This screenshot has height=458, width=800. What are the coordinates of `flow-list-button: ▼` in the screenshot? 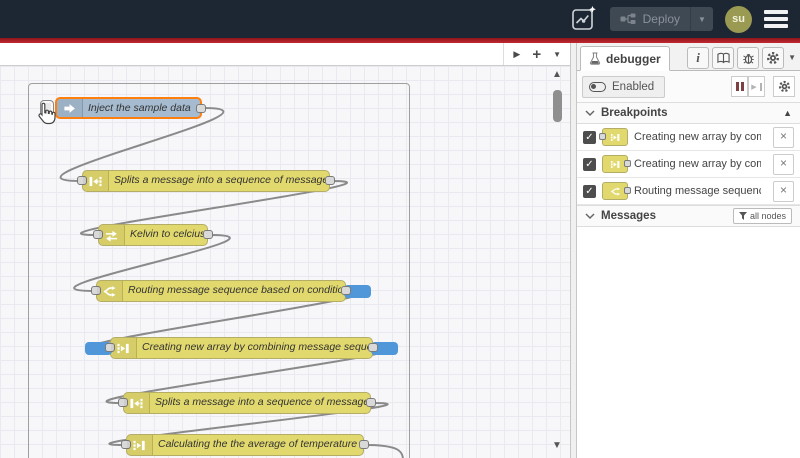 It's located at (557, 54).